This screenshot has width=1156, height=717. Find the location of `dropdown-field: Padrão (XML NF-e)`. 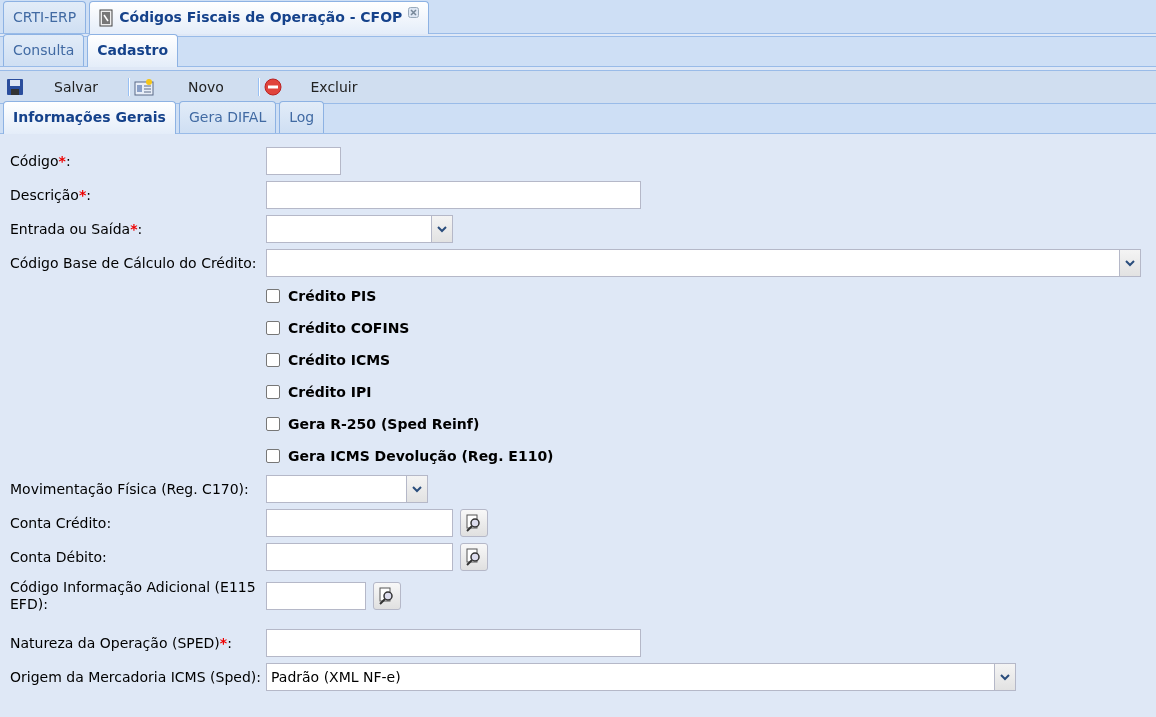

dropdown-field: Padrão (XML NF-e) is located at coordinates (641, 677).